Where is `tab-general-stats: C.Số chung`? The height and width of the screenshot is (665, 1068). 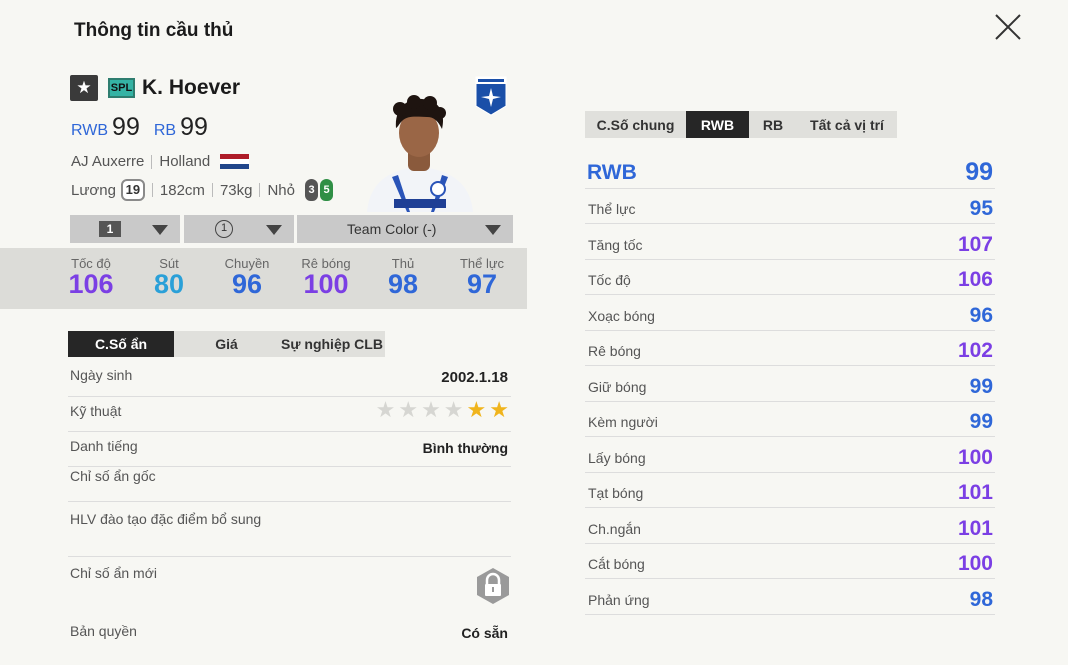
tab-general-stats: C.Số chung is located at coordinates (635, 124).